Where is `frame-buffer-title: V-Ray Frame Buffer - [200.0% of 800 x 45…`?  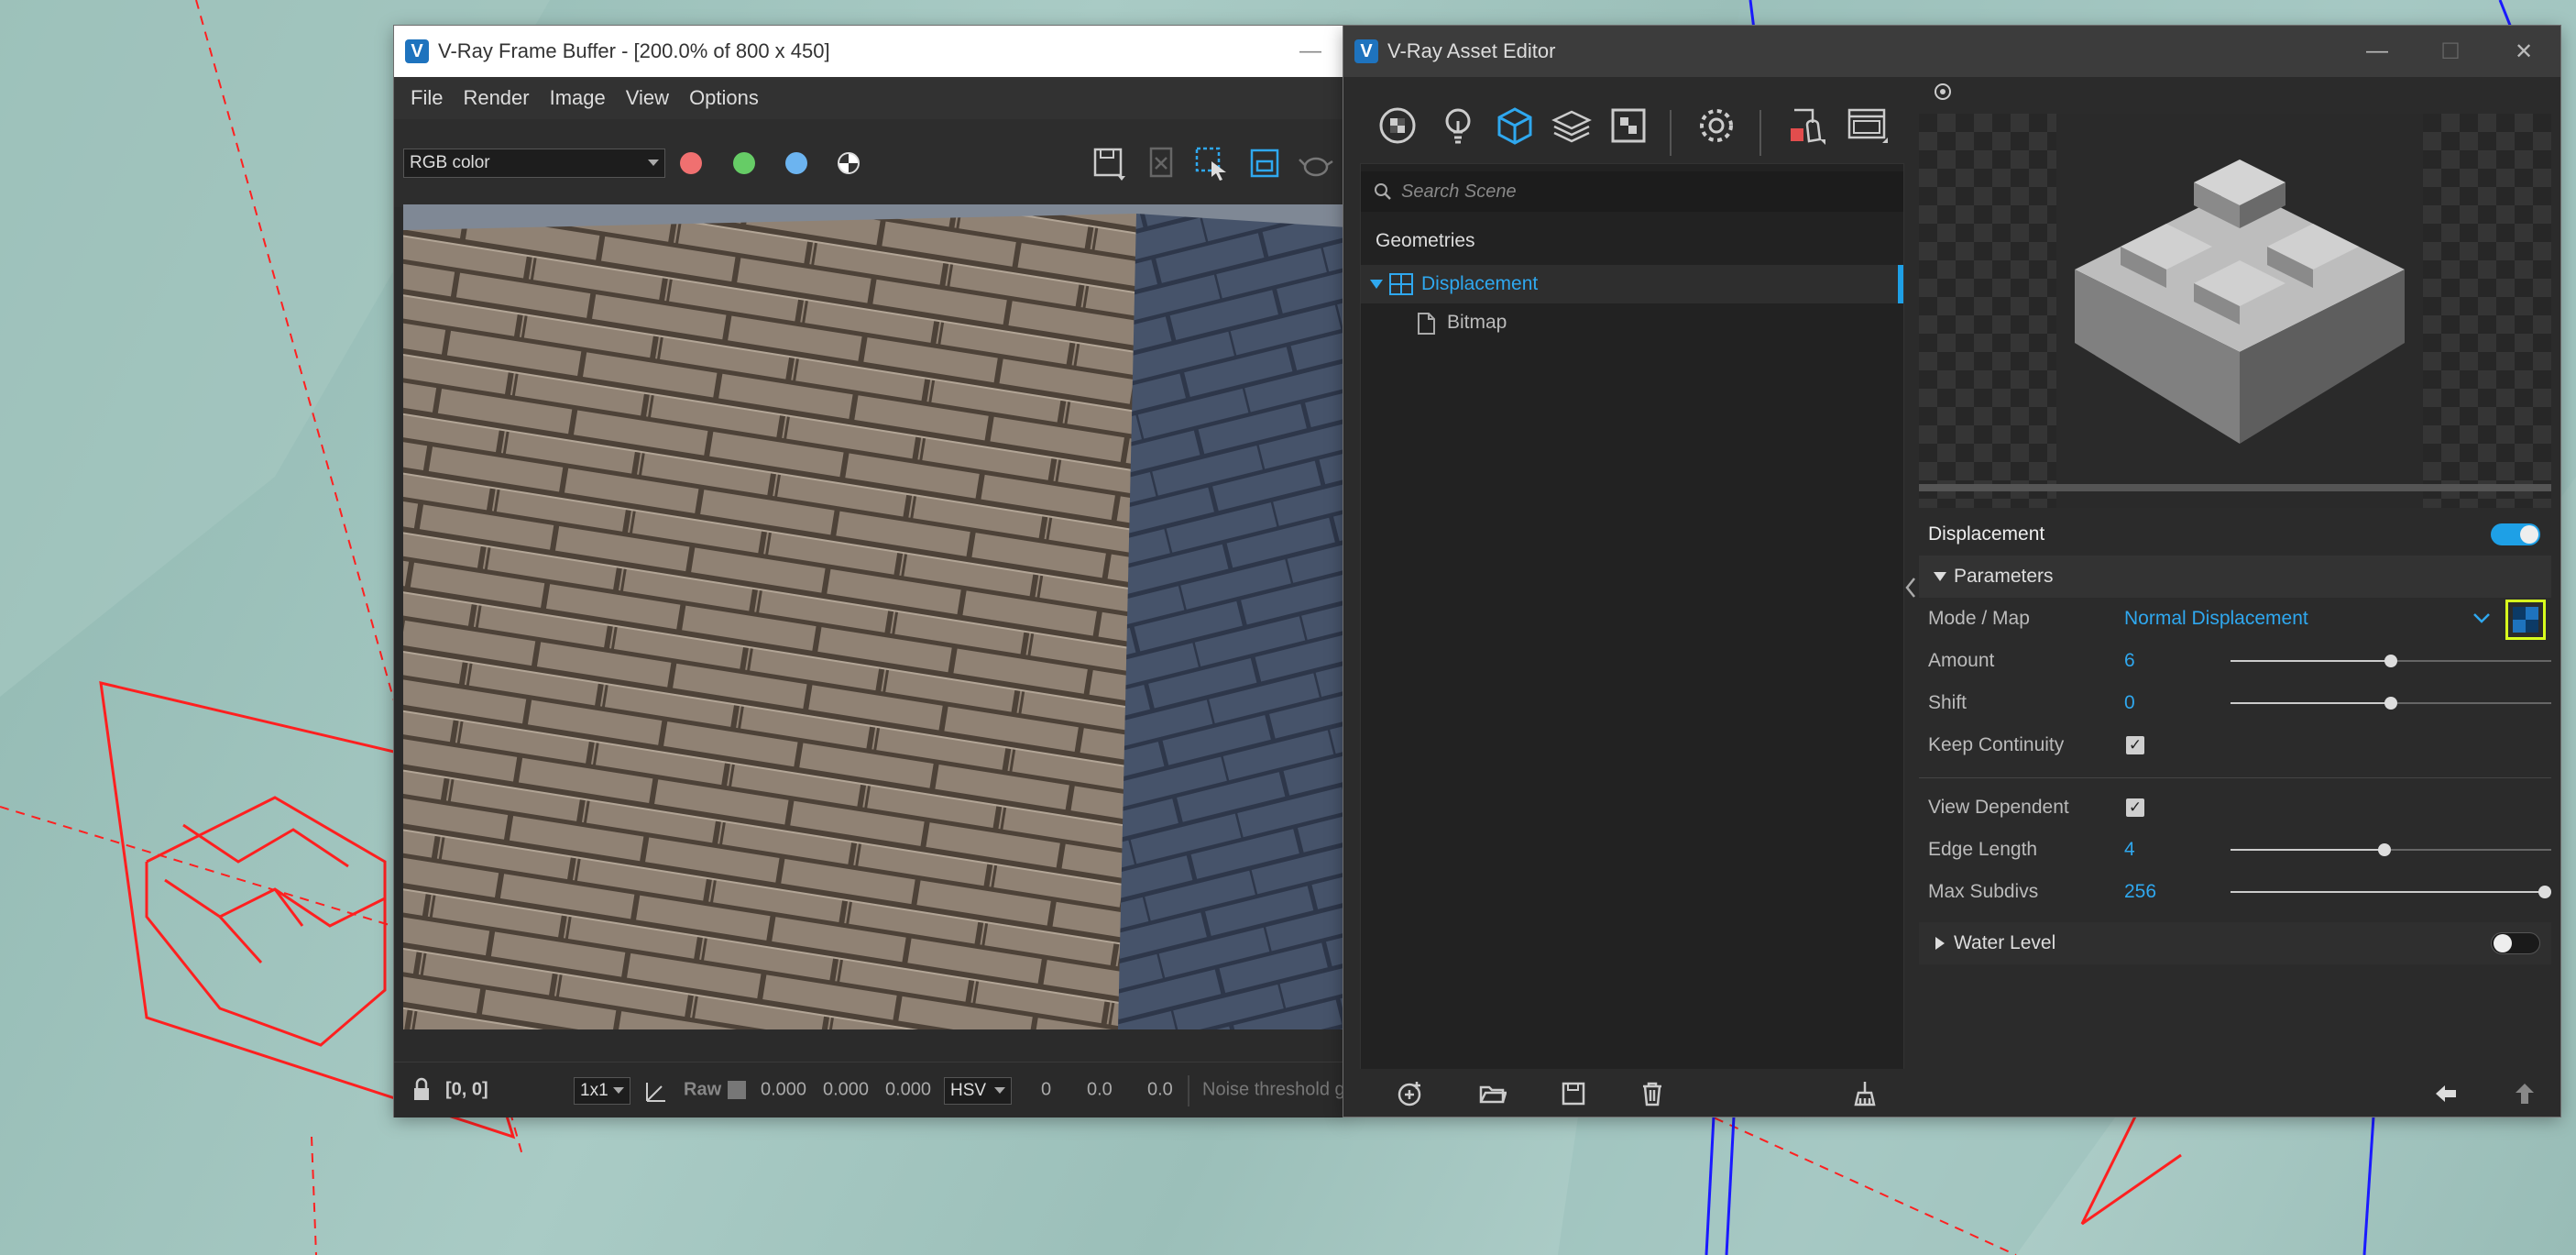 frame-buffer-title: V-Ray Frame Buffer - [200.0% of 800 x 45… is located at coordinates (634, 50).